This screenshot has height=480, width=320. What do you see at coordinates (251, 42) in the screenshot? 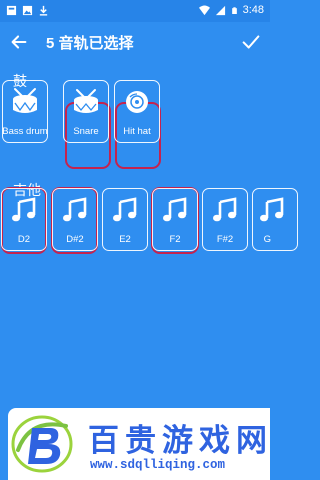
I see `checkmark-icon` at bounding box center [251, 42].